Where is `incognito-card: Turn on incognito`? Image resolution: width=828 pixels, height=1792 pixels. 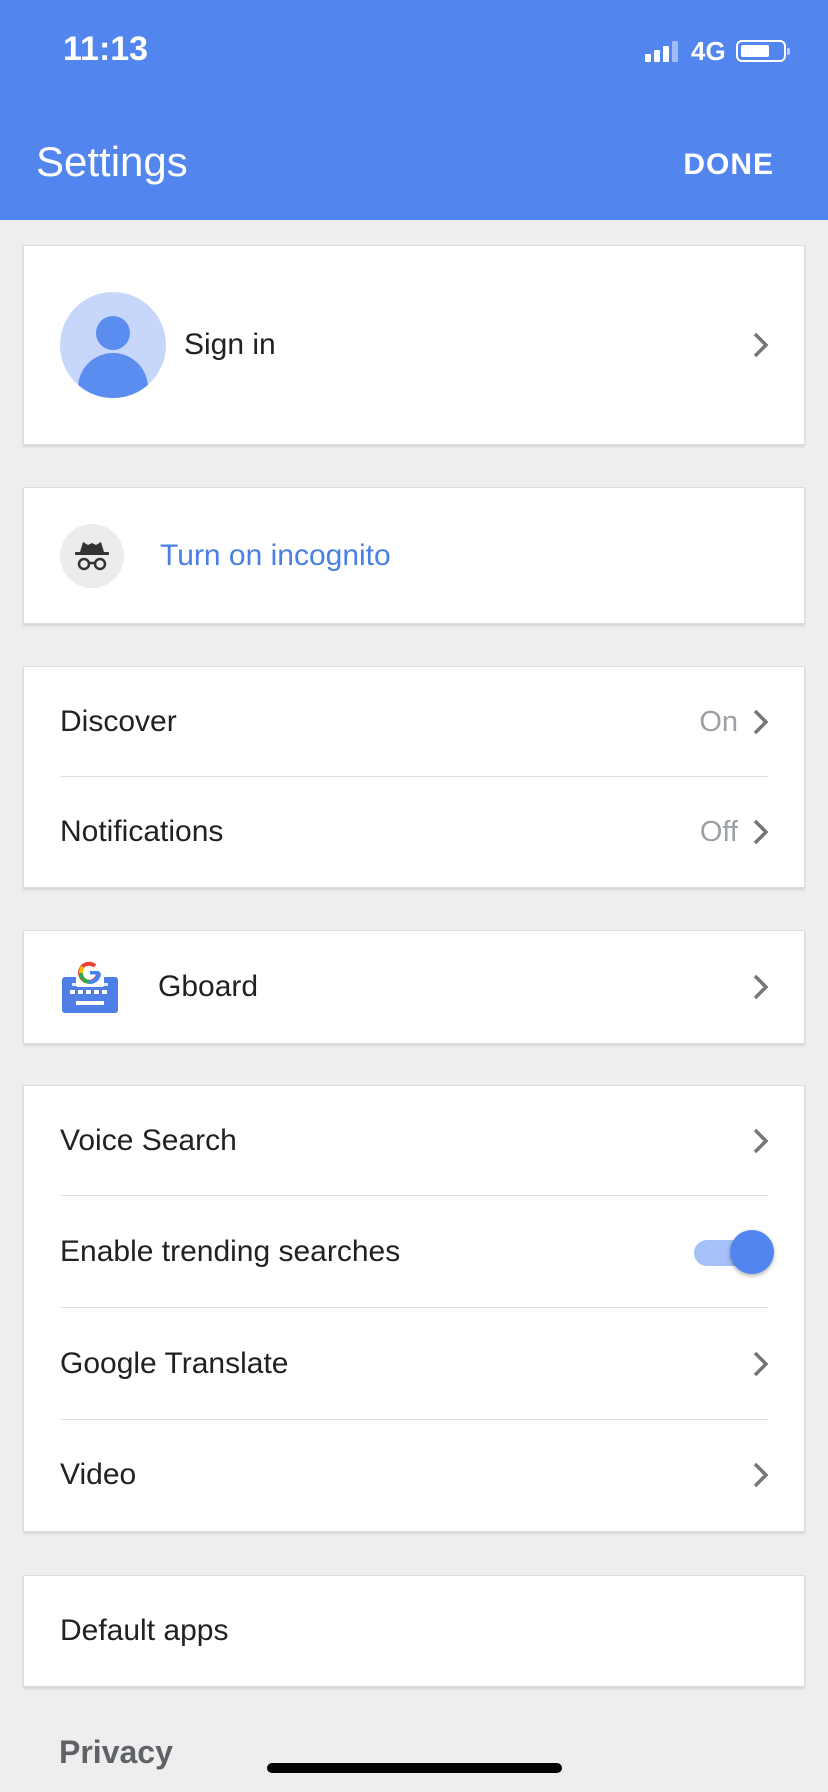 incognito-card: Turn on incognito is located at coordinates (414, 555).